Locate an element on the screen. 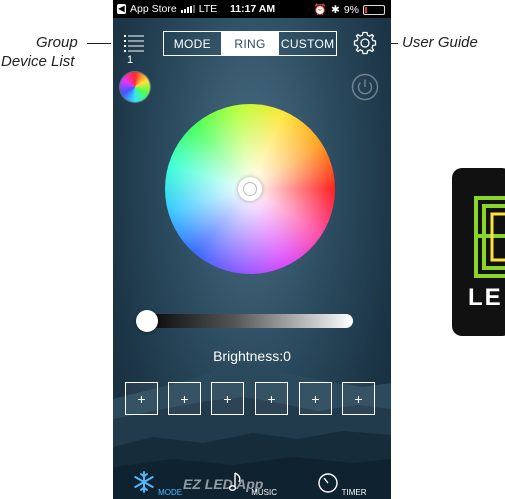 This screenshot has width=505, height=499. alarm-icon: ⏰ is located at coordinates (320, 10).